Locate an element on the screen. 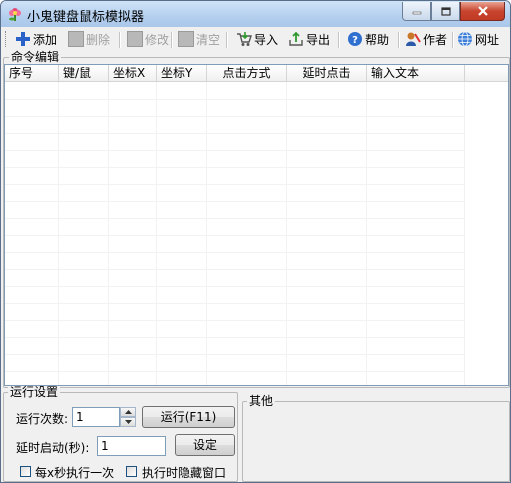 Image resolution: width=511 pixels, height=483 pixels. column-header-click-mode: 点击方式 is located at coordinates (247, 73).